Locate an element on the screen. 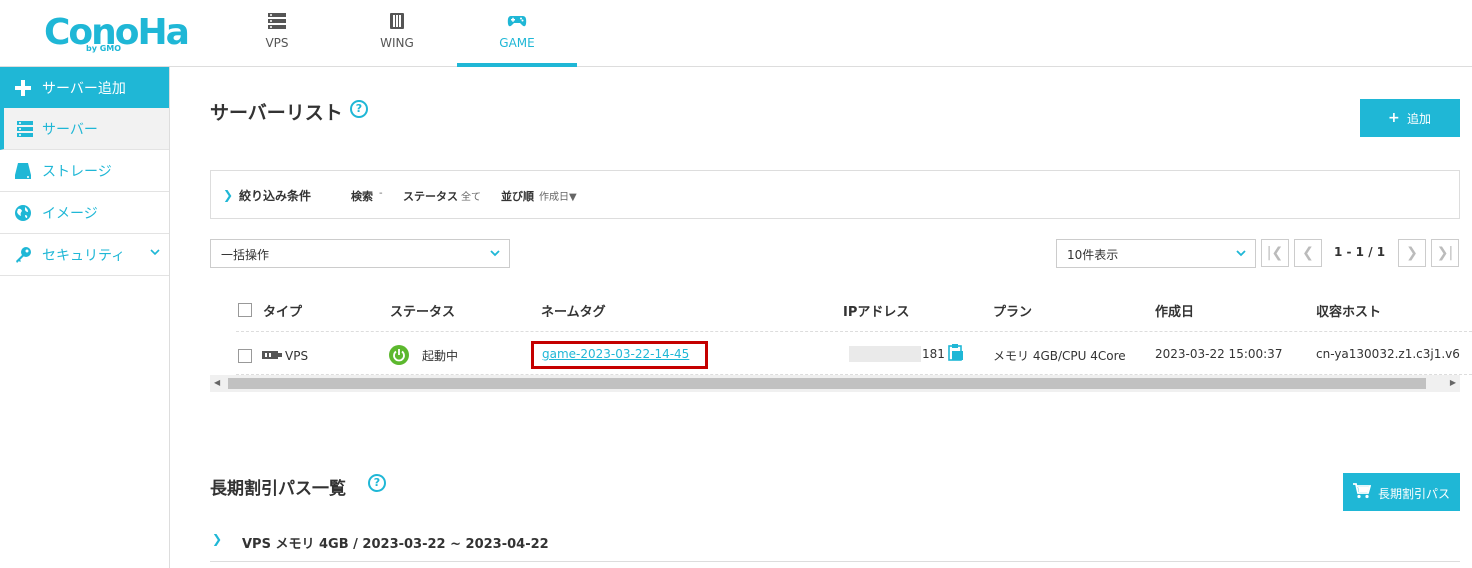 The image size is (1472, 568). sidebar-item-image: イメージ is located at coordinates (84, 213).